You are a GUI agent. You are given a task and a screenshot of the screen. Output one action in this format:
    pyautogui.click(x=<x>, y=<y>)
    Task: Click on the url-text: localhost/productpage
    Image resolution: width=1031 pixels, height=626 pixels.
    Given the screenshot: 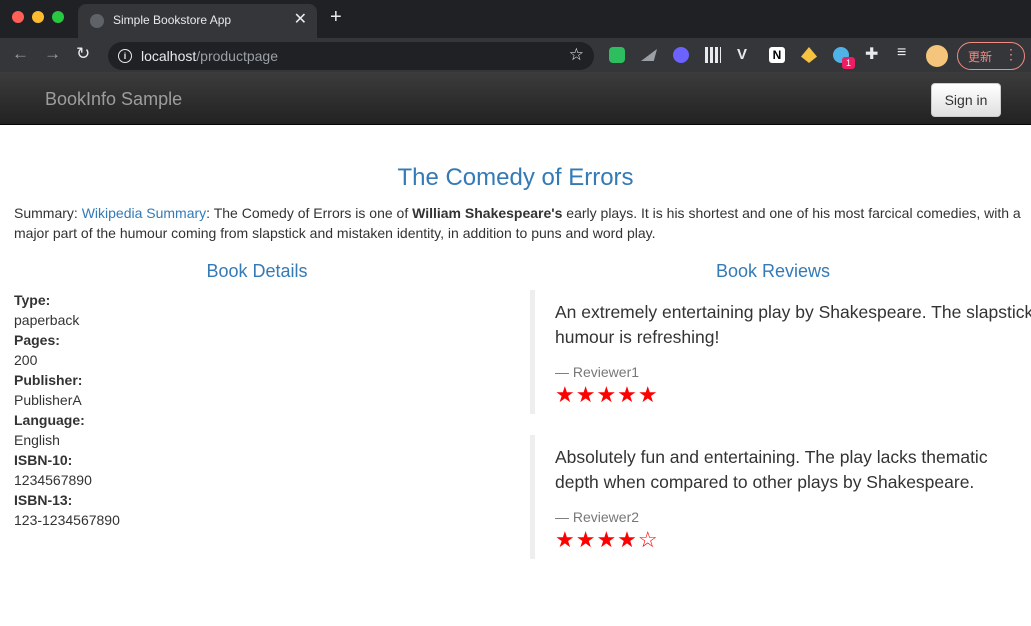 What is the action you would take?
    pyautogui.click(x=209, y=56)
    